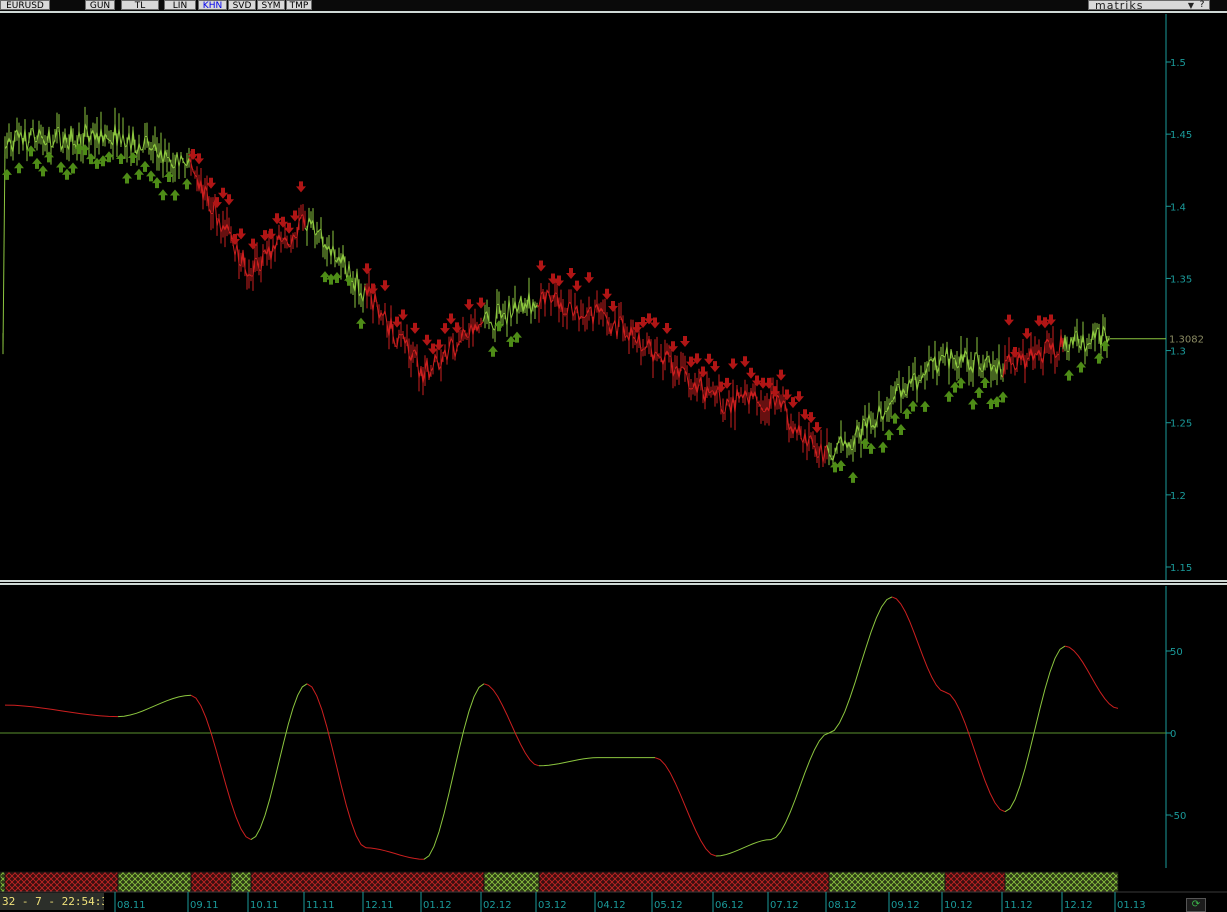 Image resolution: width=1227 pixels, height=912 pixels. Describe the element at coordinates (379, 905) in the screenshot. I see `date-label: 12.11` at that location.